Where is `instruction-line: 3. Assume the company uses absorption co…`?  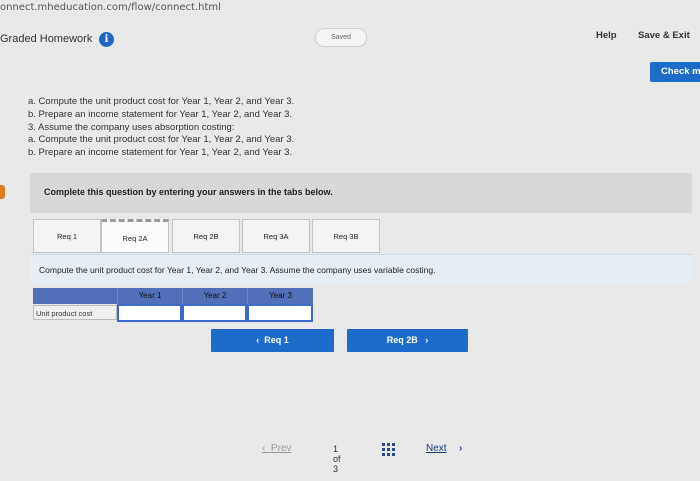 instruction-line: 3. Assume the company uses absorption co… is located at coordinates (131, 127).